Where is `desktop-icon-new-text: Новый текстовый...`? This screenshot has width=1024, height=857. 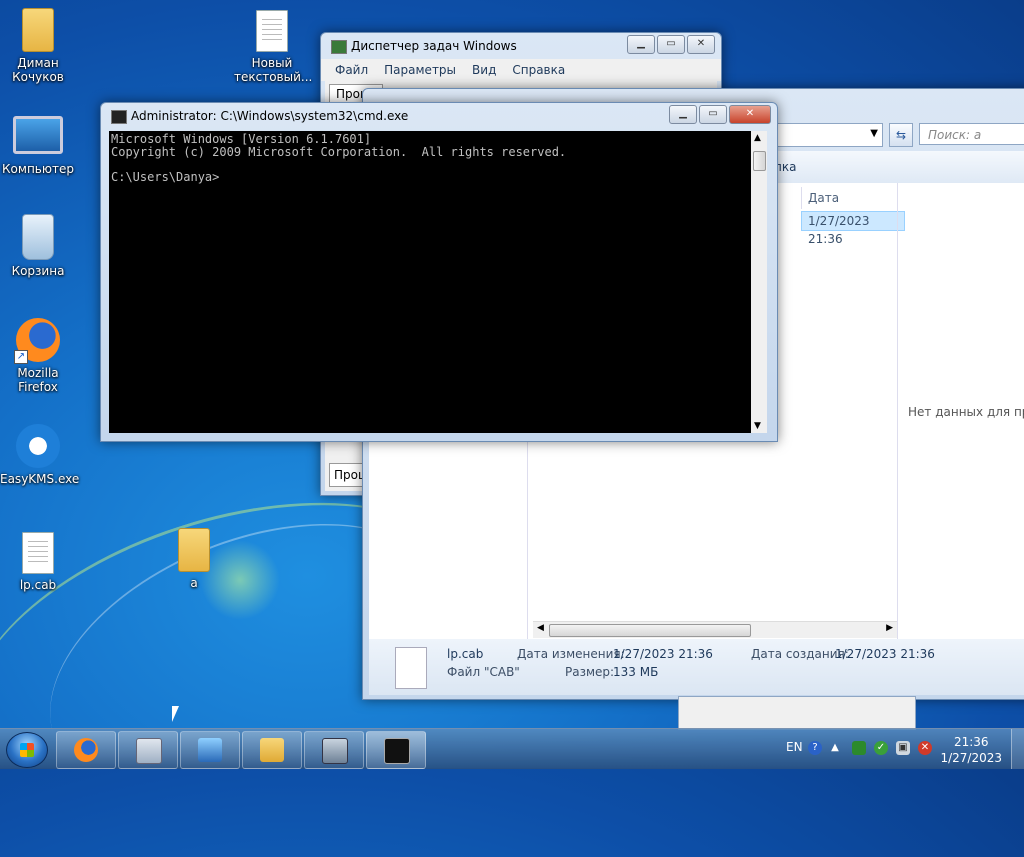 desktop-icon-new-text: Новый текстовый... is located at coordinates (273, 47).